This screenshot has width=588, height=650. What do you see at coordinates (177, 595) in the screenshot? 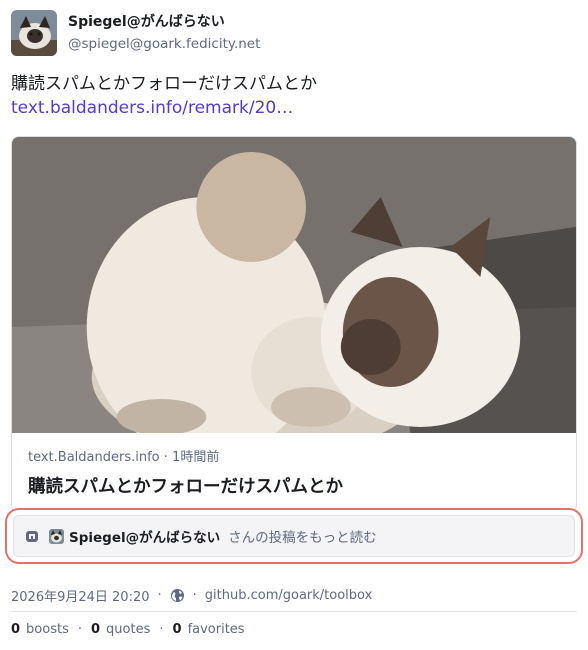
I see `globe-icon` at bounding box center [177, 595].